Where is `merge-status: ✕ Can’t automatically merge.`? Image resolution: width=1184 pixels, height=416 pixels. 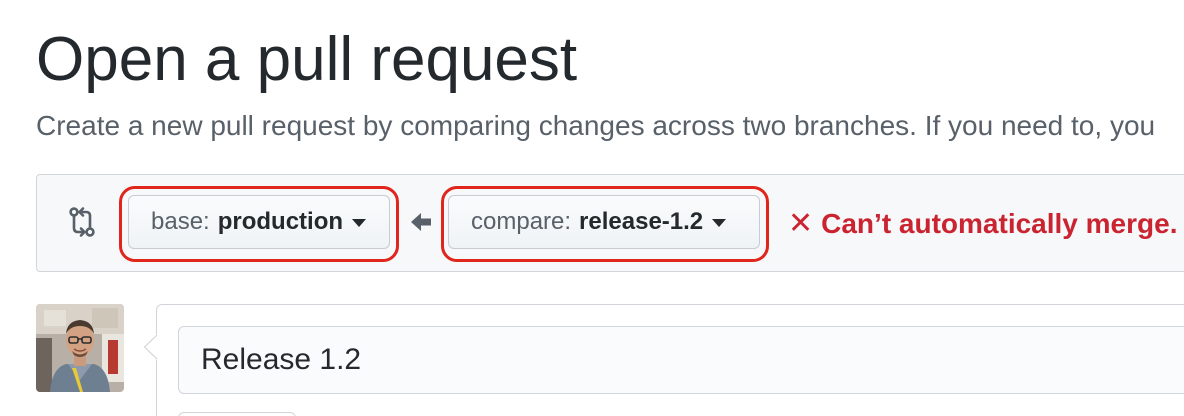 merge-status: ✕ Can’t automatically merge. is located at coordinates (982, 224).